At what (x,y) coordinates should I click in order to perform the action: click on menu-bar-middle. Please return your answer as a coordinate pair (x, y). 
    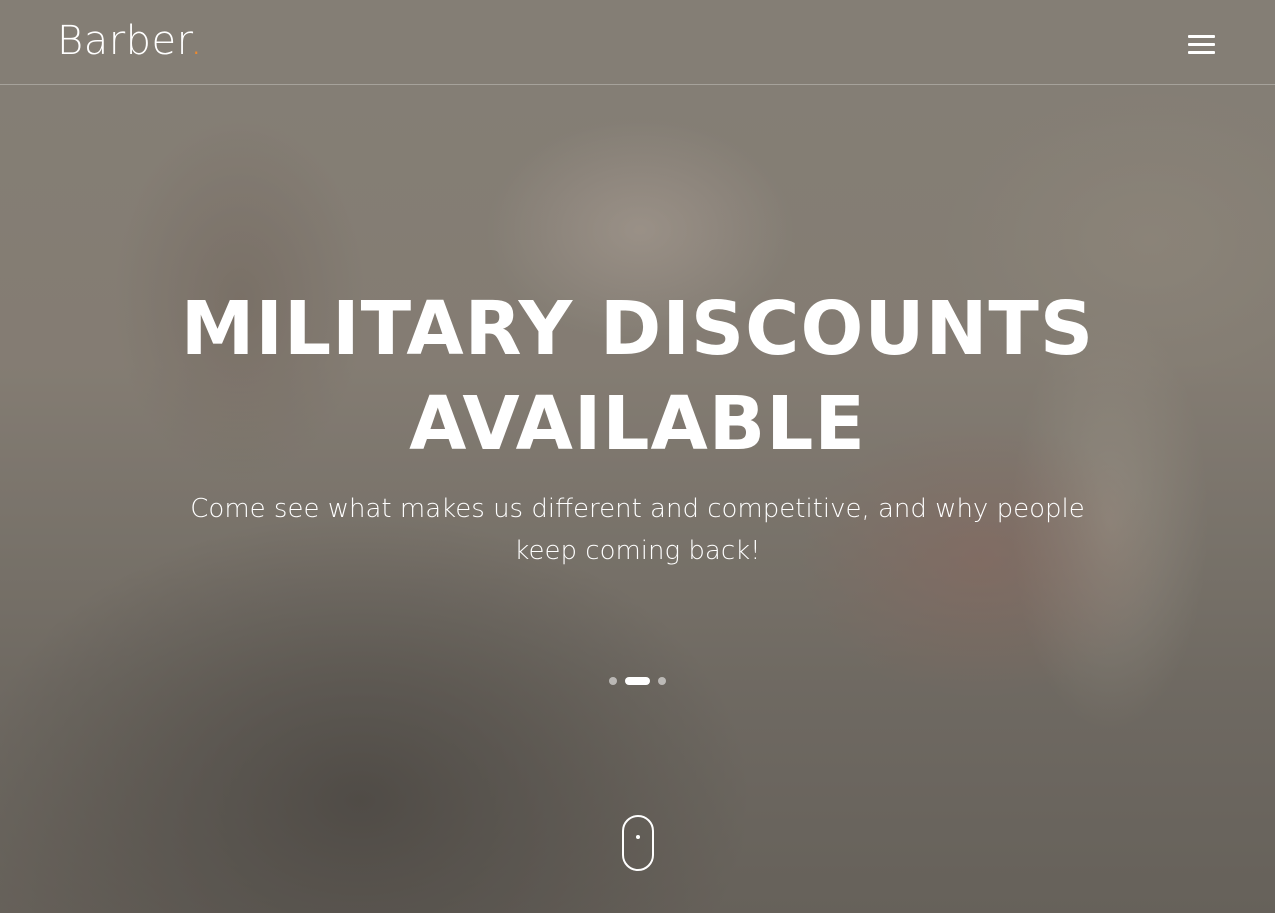
    Looking at the image, I should click on (1201, 44).